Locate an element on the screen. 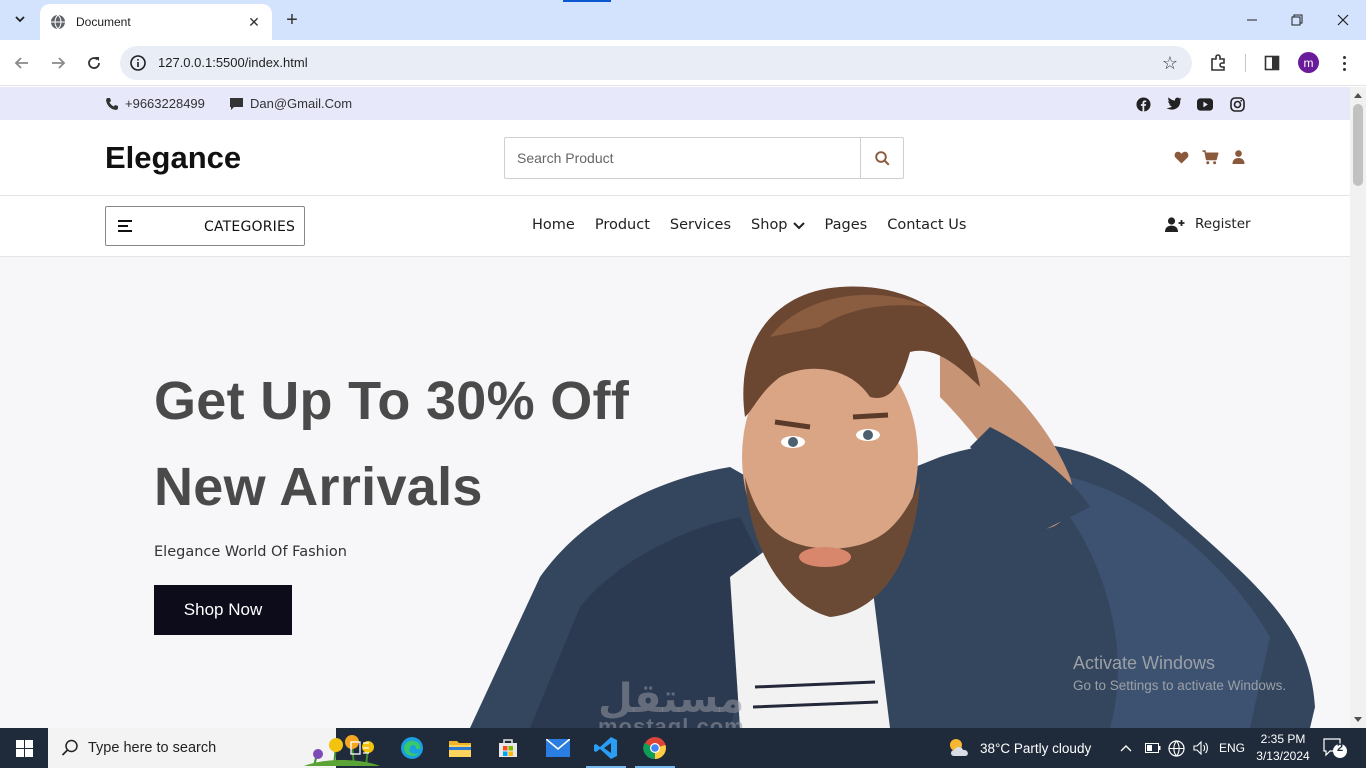 The height and width of the screenshot is (768, 1366). chevron-up-icon is located at coordinates (1126, 748).